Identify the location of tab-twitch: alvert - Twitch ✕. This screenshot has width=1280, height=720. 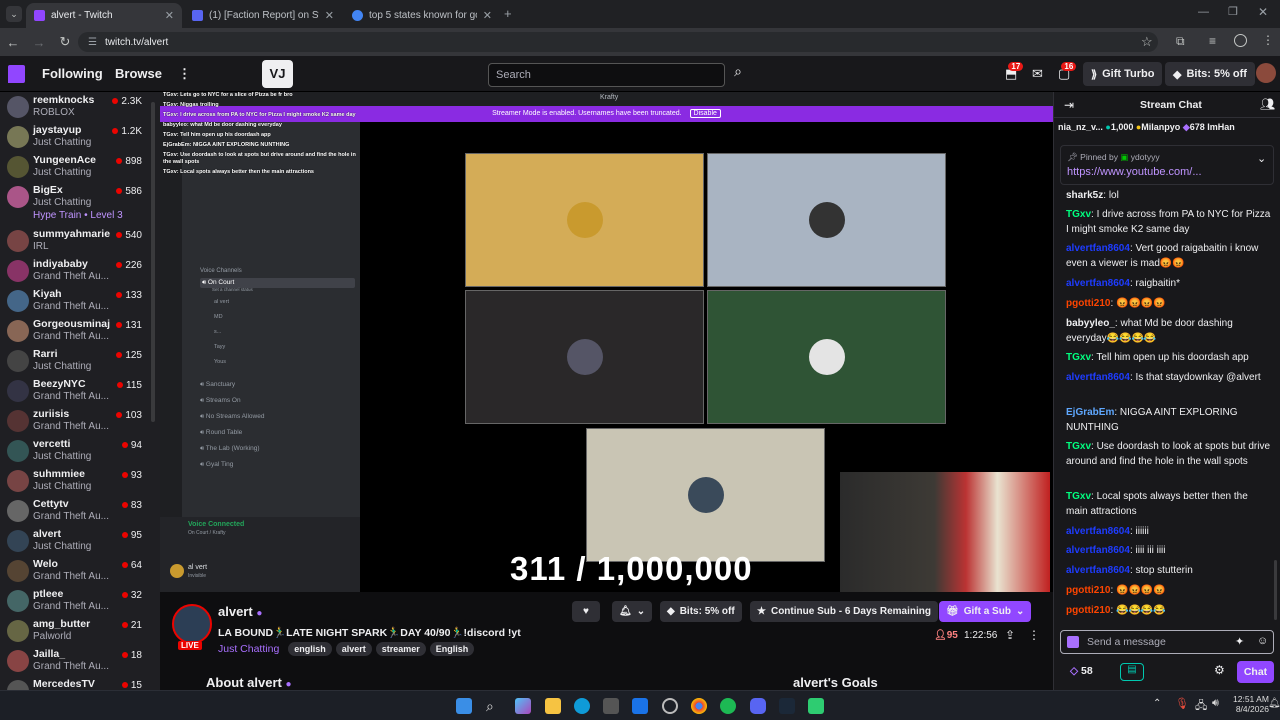
(104, 15).